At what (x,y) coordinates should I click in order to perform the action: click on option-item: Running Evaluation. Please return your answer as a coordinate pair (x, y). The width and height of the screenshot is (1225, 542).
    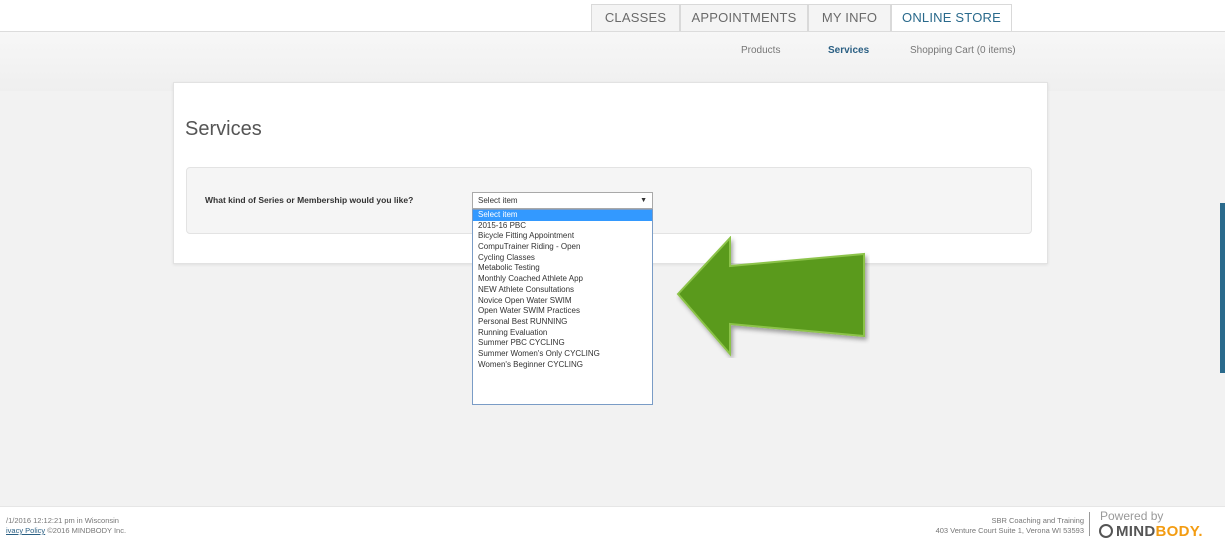
    Looking at the image, I should click on (562, 333).